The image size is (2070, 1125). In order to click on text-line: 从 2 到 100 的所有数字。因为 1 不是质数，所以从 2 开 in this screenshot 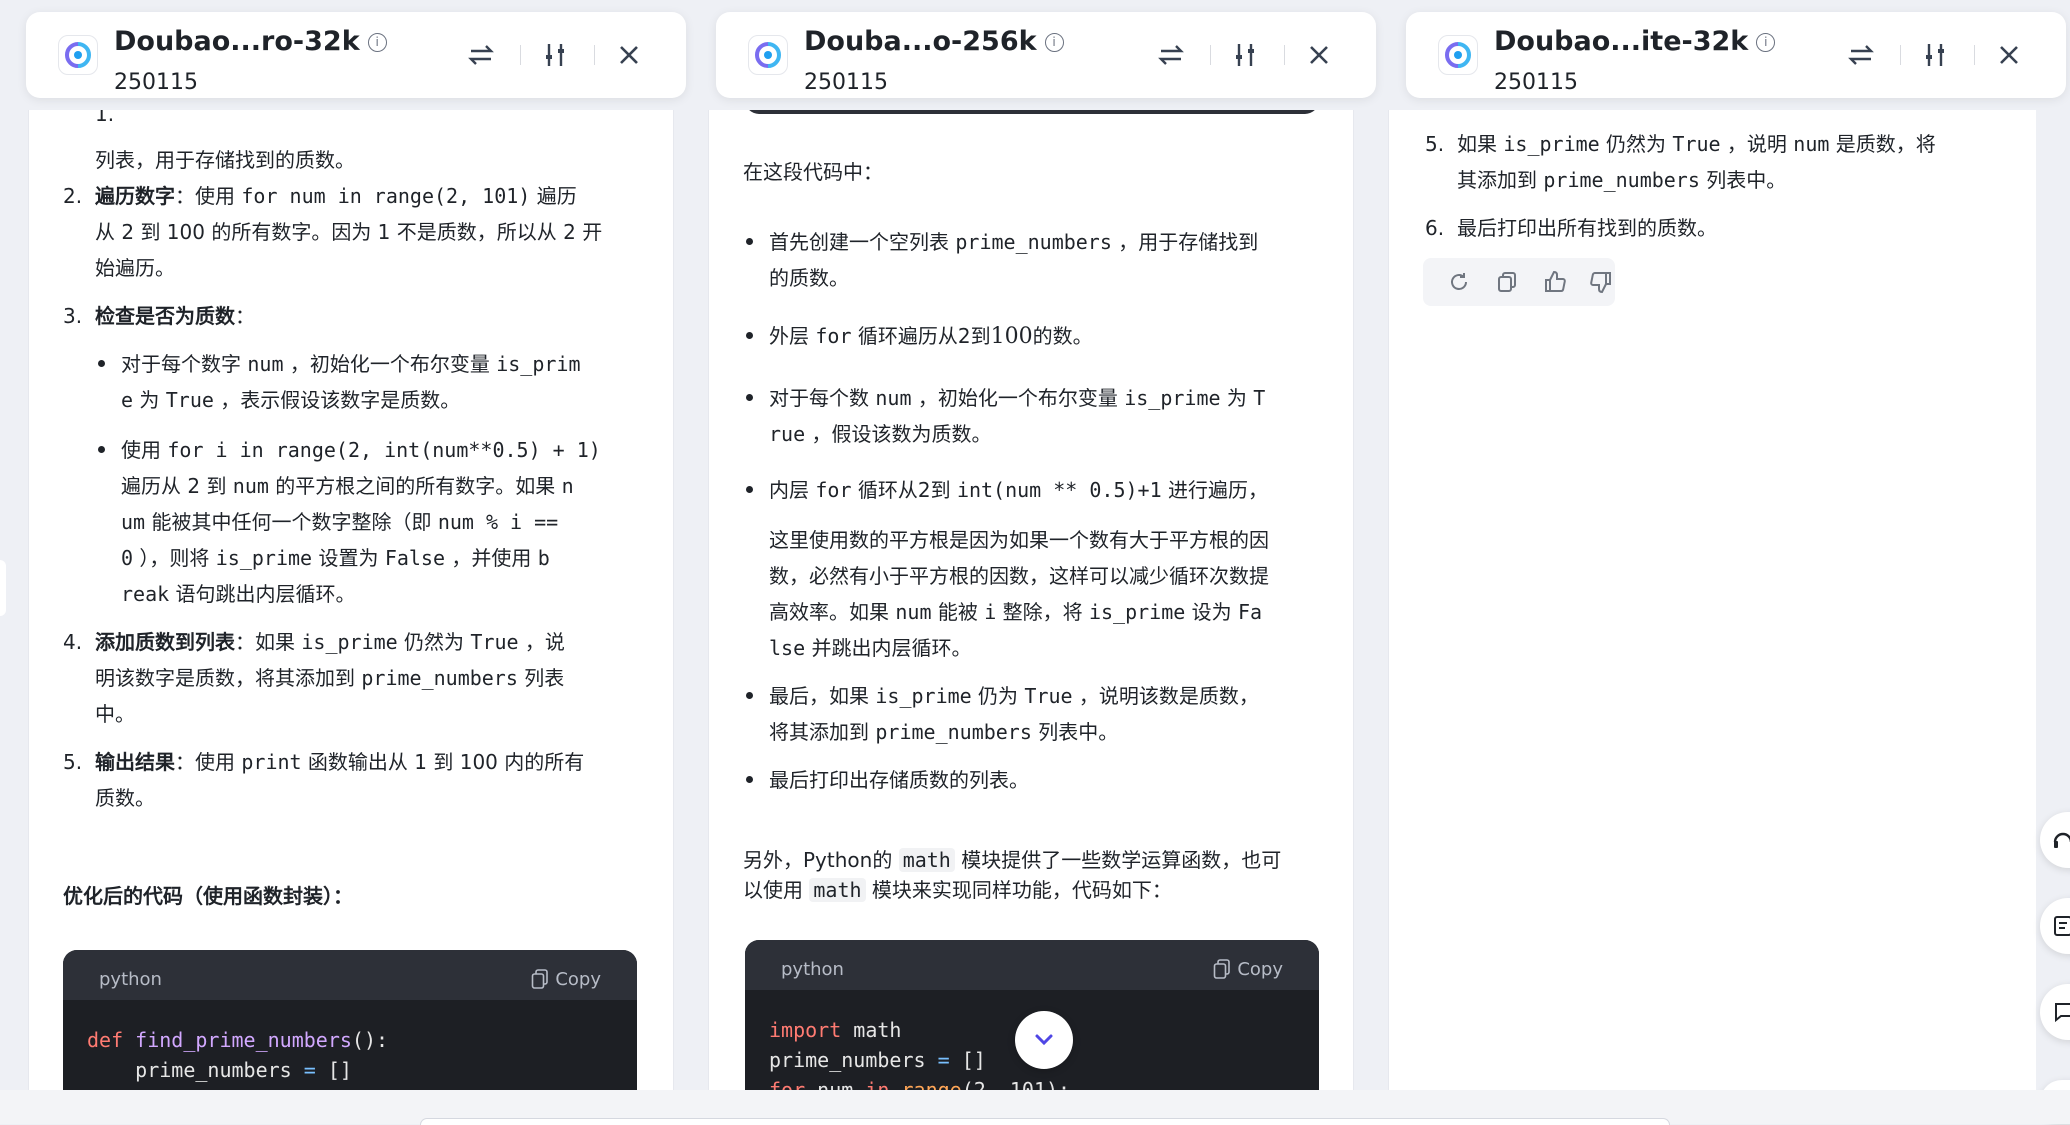, I will do `click(349, 232)`.